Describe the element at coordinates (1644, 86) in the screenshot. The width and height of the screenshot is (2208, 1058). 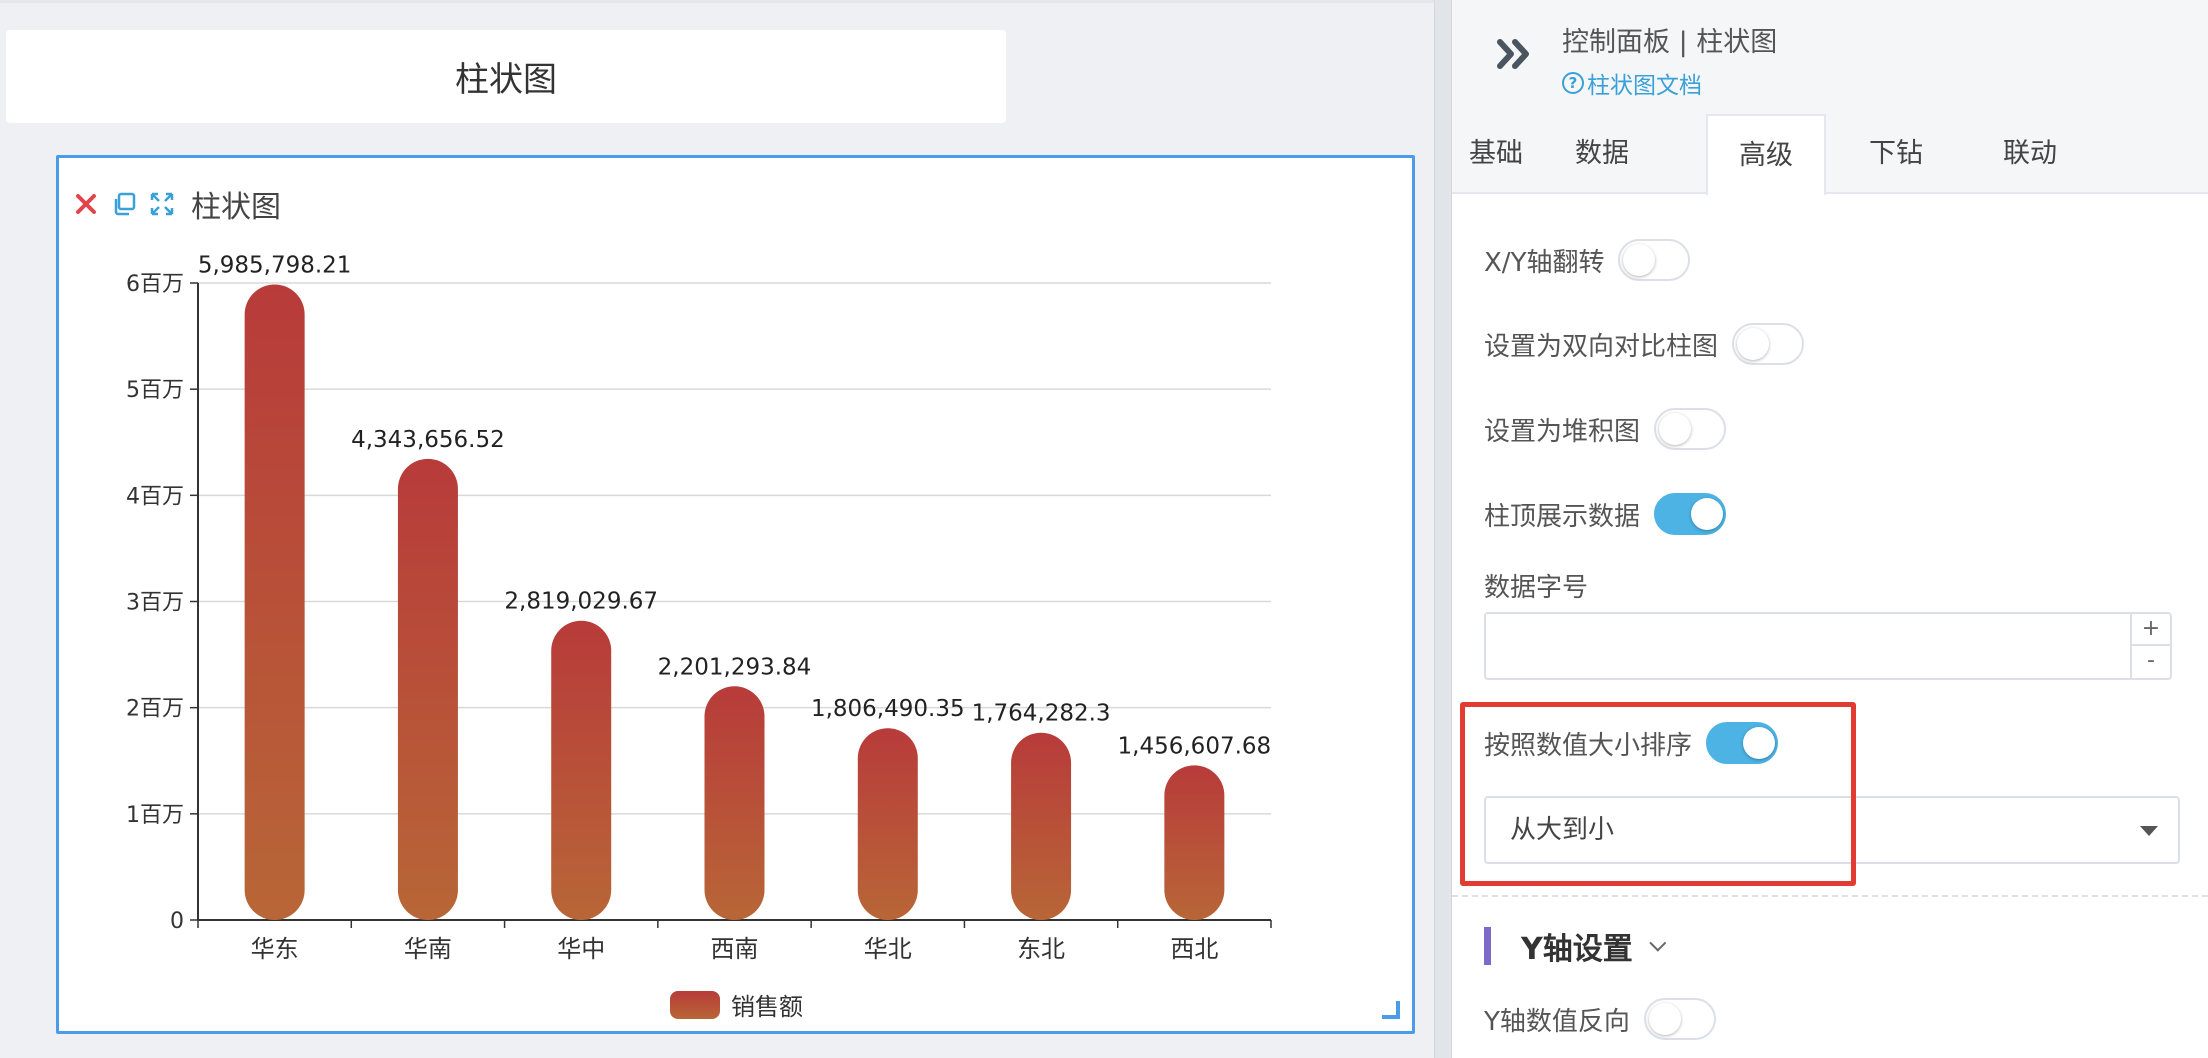
I see `doc-link-label: 柱状图文档` at that location.